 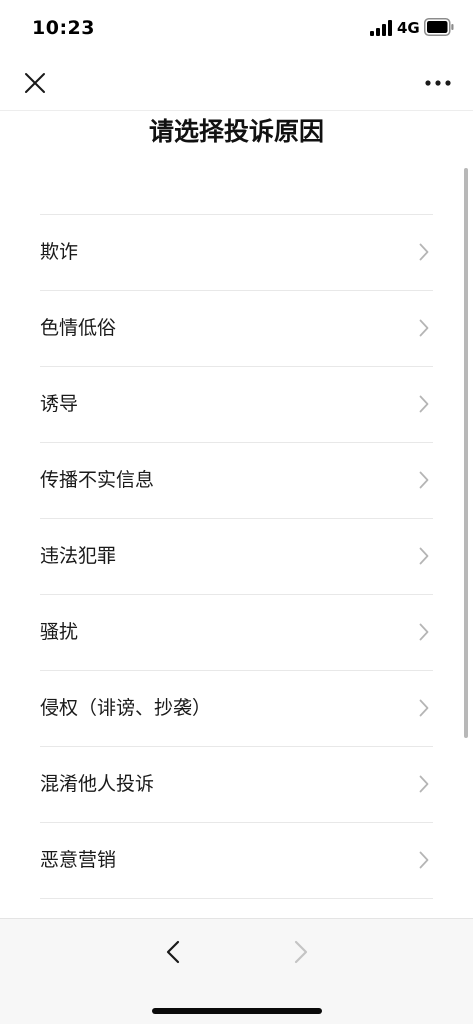 I want to click on reason-item-infringement: 侵权（诽谤、抄袭）, so click(x=236, y=709).